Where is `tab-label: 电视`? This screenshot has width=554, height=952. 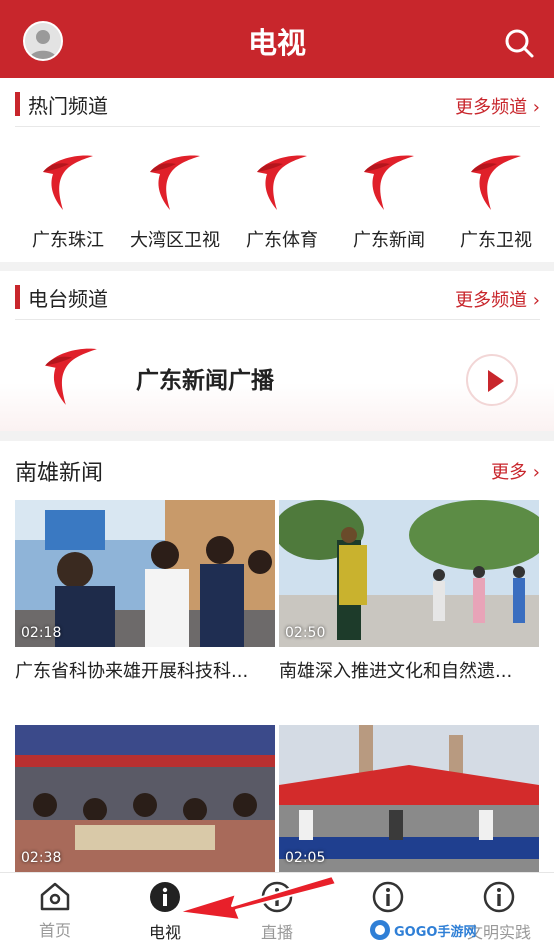
tab-label: 电视 is located at coordinates (164, 932).